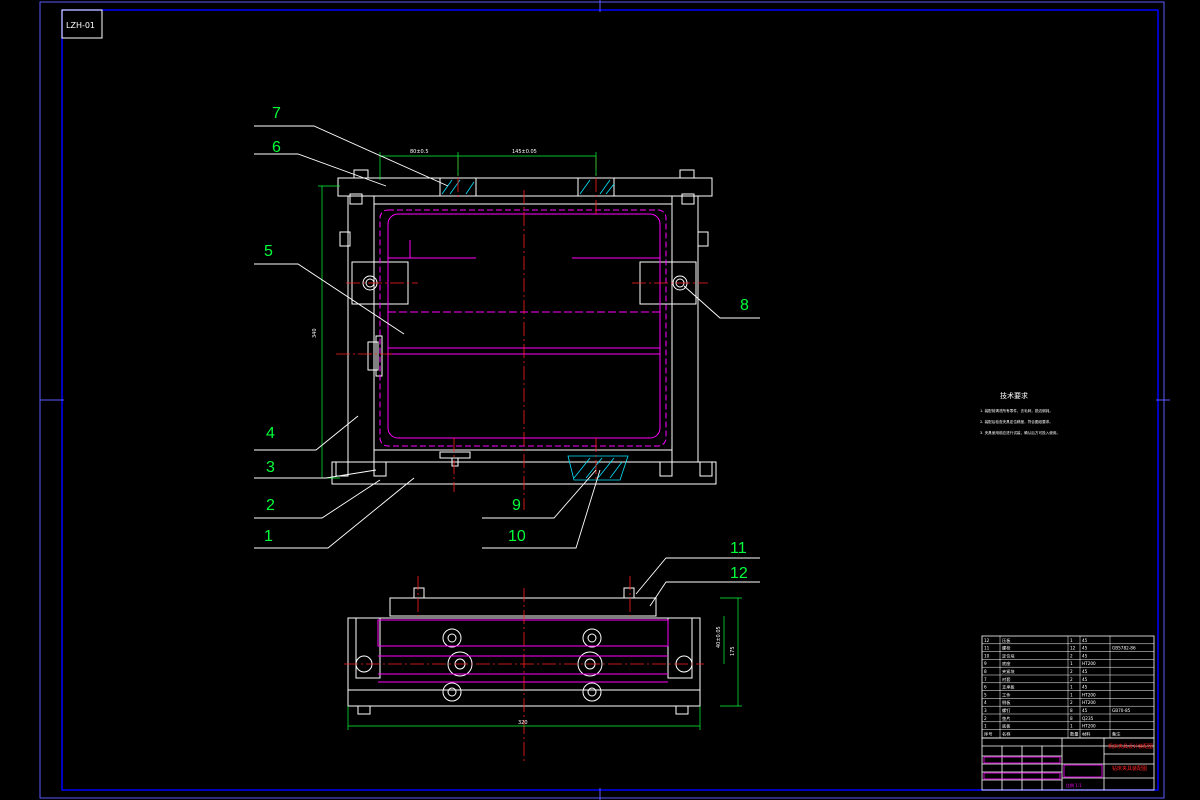 Image resolution: width=1200 pixels, height=800 pixels. I want to click on dim-side-w: 320, so click(523, 723).